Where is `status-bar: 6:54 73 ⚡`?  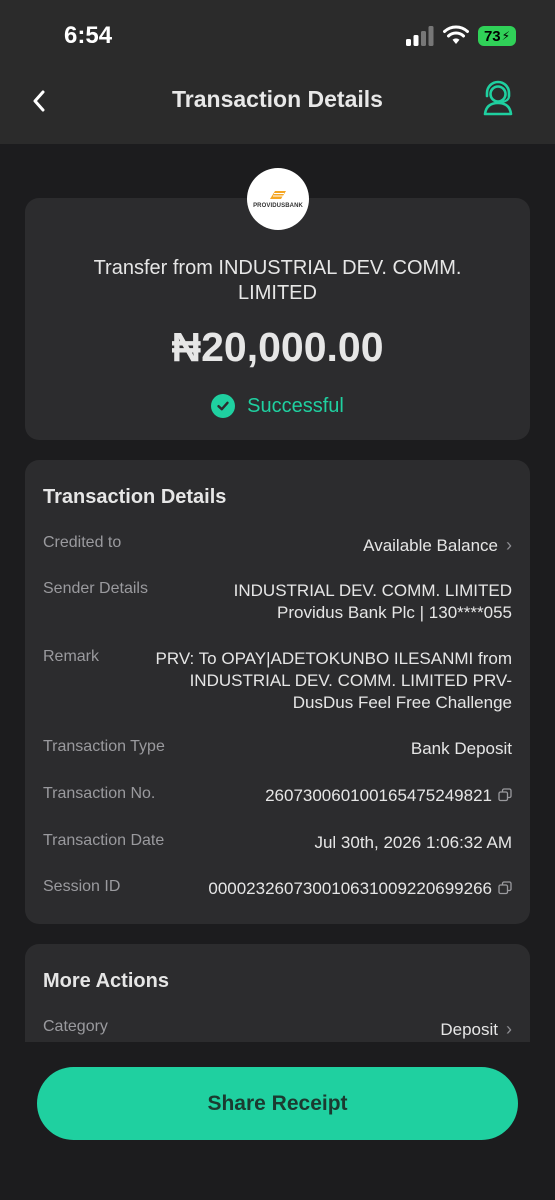
status-bar: 6:54 73 ⚡ is located at coordinates (277, 35).